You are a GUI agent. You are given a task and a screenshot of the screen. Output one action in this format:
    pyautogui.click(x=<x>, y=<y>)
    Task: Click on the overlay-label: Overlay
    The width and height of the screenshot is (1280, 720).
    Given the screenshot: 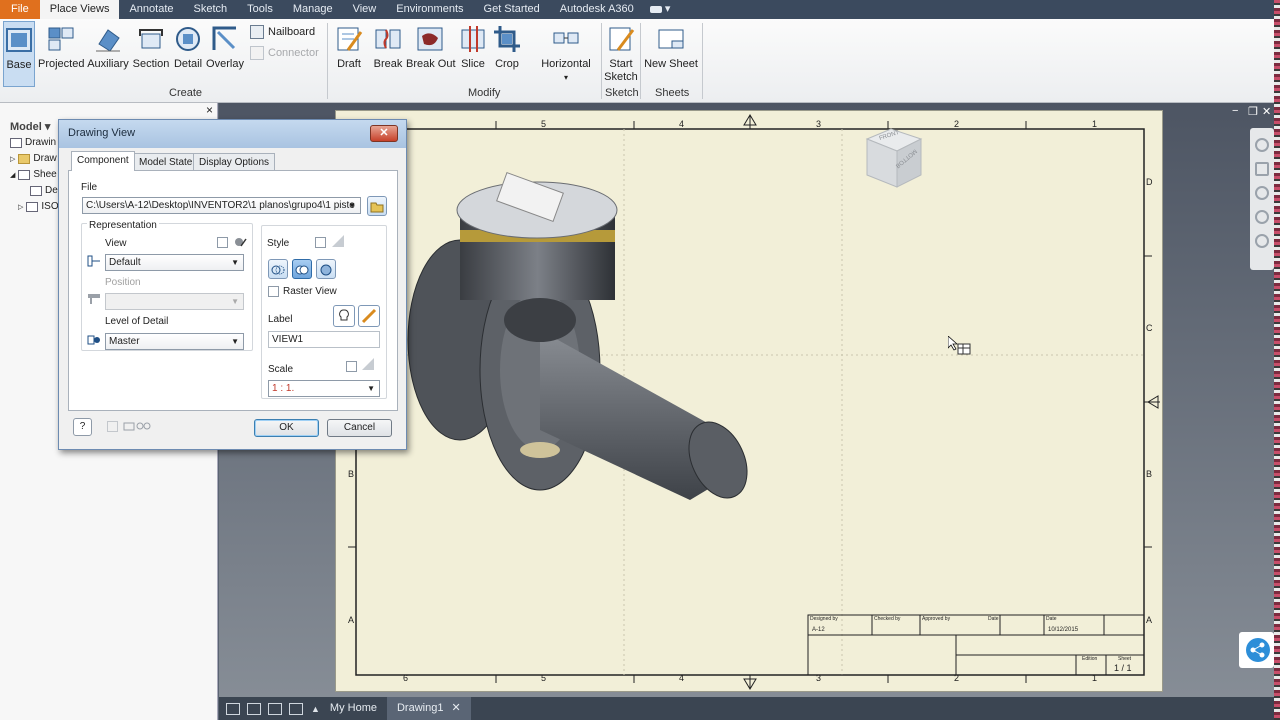 What is the action you would take?
    pyautogui.click(x=225, y=64)
    